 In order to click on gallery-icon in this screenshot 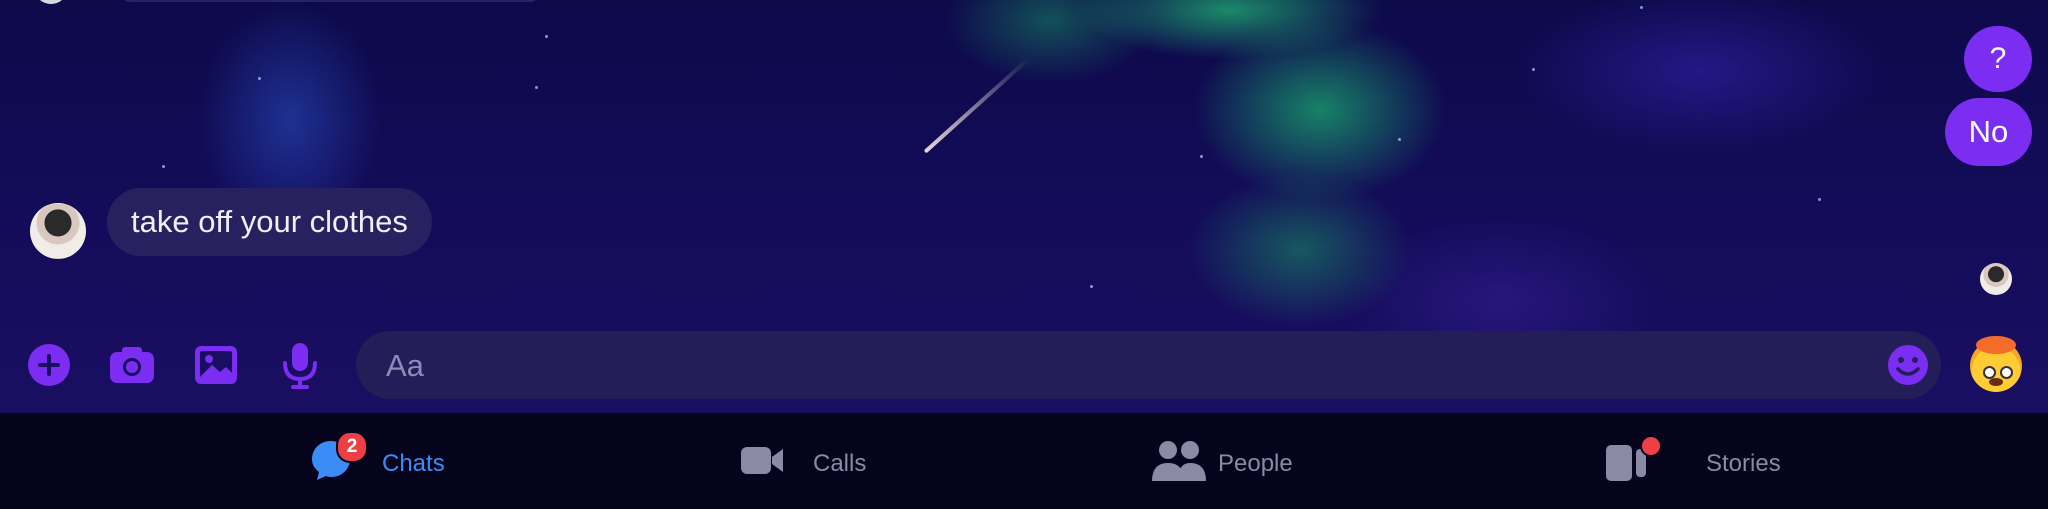, I will do `click(216, 365)`.